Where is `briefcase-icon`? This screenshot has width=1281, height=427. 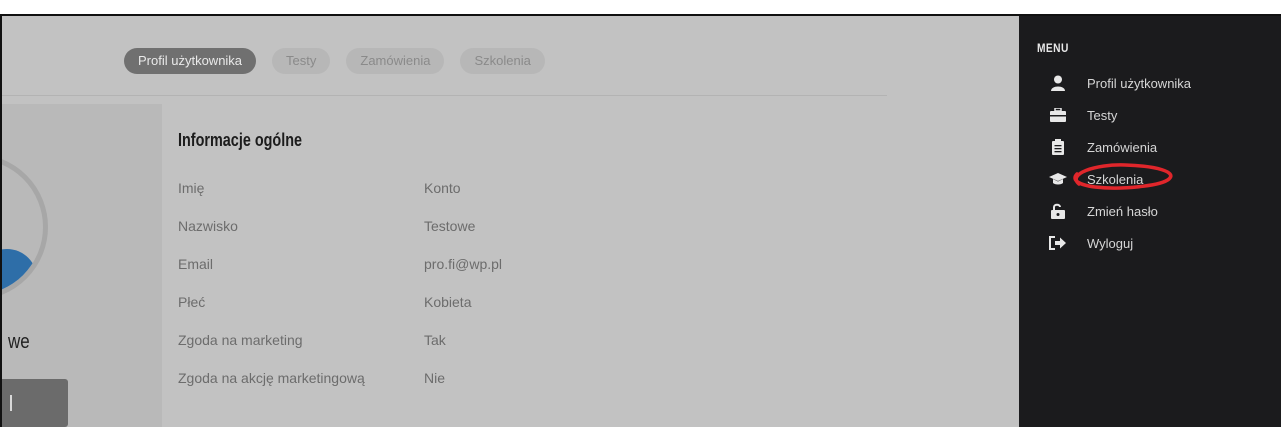 briefcase-icon is located at coordinates (1058, 115).